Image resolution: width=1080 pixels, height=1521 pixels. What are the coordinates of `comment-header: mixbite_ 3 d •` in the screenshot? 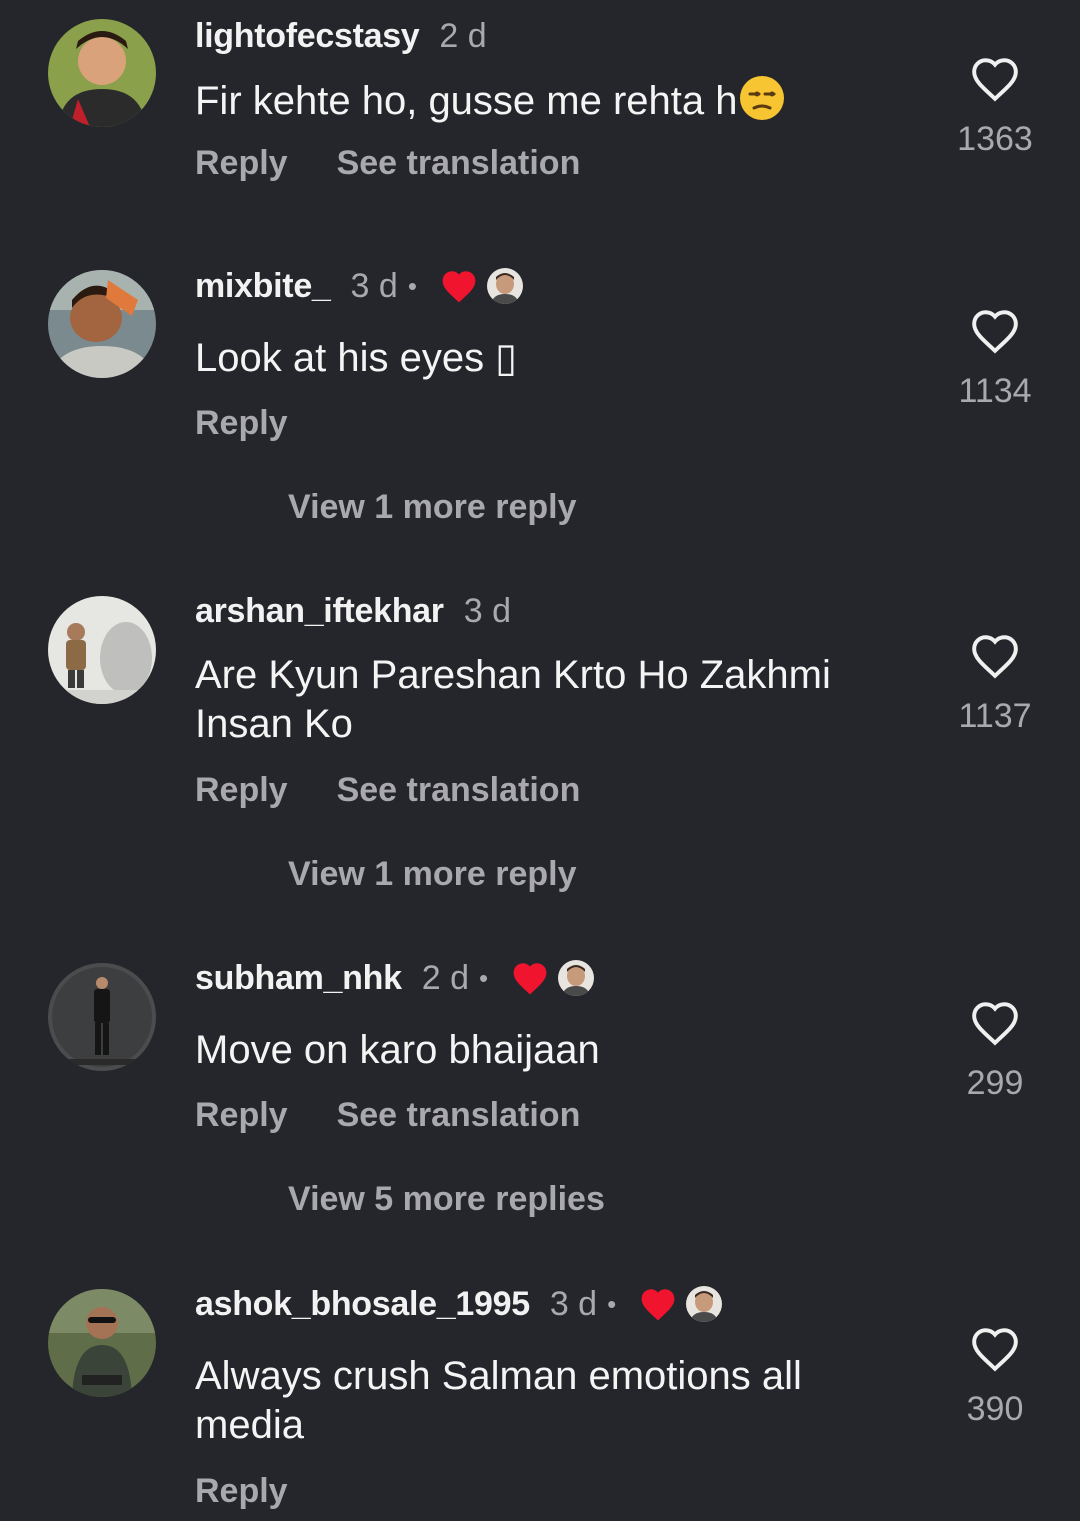 It's located at (359, 286).